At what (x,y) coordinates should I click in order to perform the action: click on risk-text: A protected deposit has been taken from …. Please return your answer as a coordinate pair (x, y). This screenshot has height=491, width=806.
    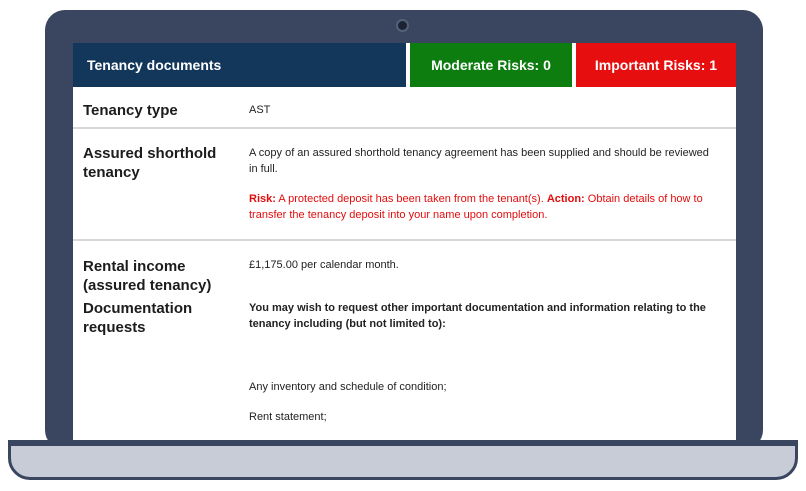
    Looking at the image, I should click on (411, 199).